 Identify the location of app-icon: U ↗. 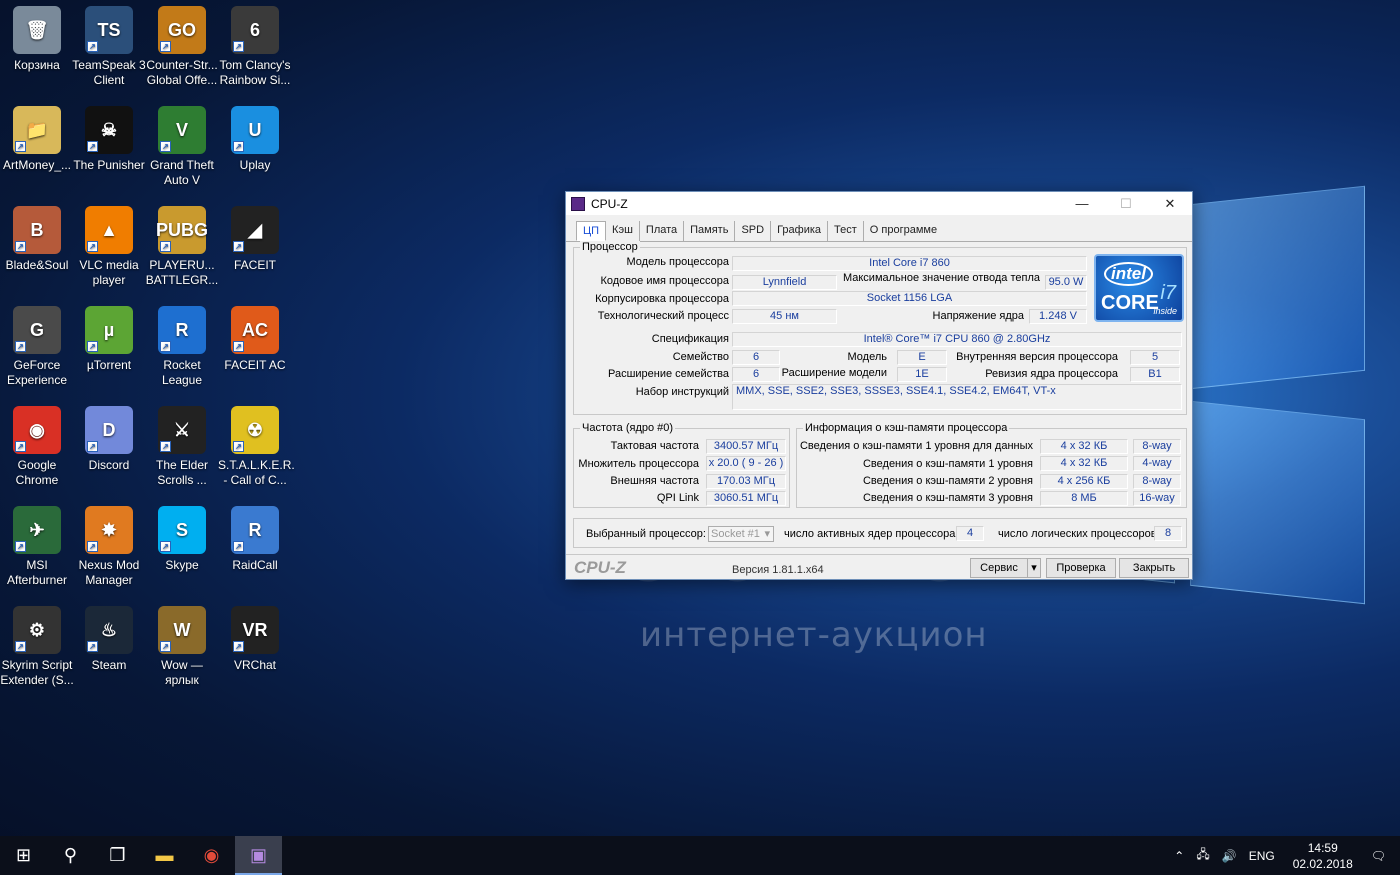
(255, 130).